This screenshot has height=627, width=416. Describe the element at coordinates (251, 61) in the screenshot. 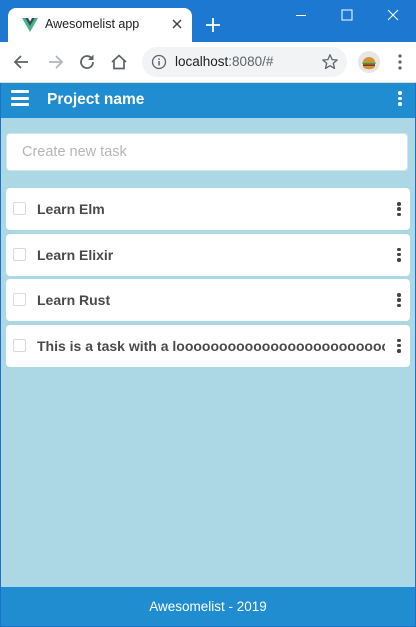

I see `url-path: :8080/#` at that location.